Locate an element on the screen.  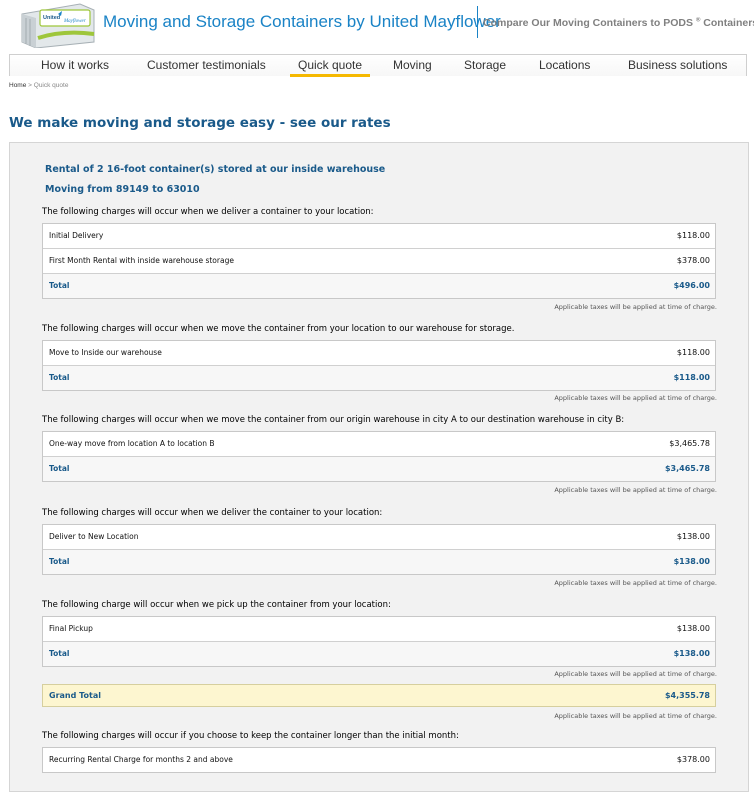
svg-text: United is located at coordinates (51, 18).